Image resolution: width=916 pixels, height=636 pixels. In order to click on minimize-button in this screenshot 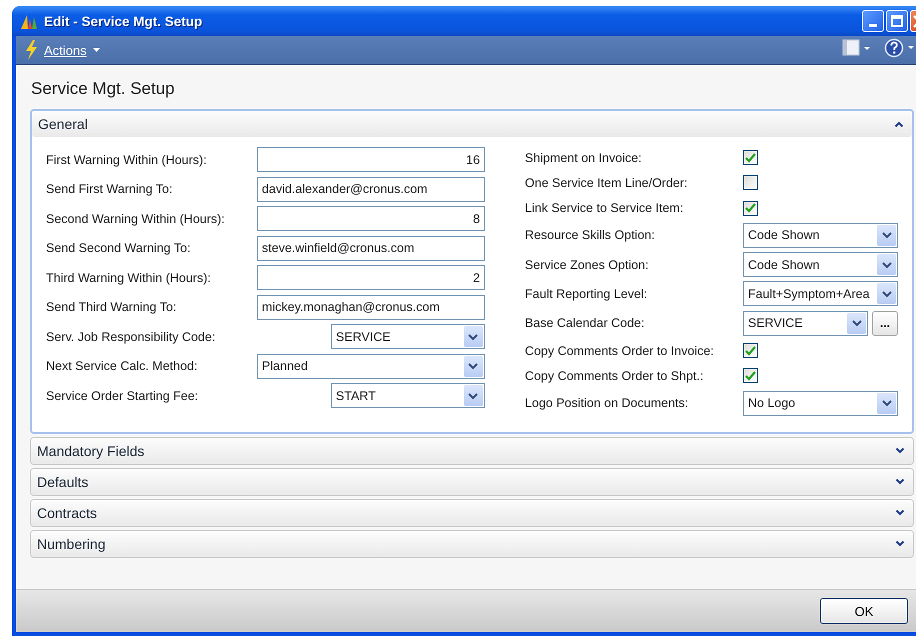, I will do `click(873, 21)`.